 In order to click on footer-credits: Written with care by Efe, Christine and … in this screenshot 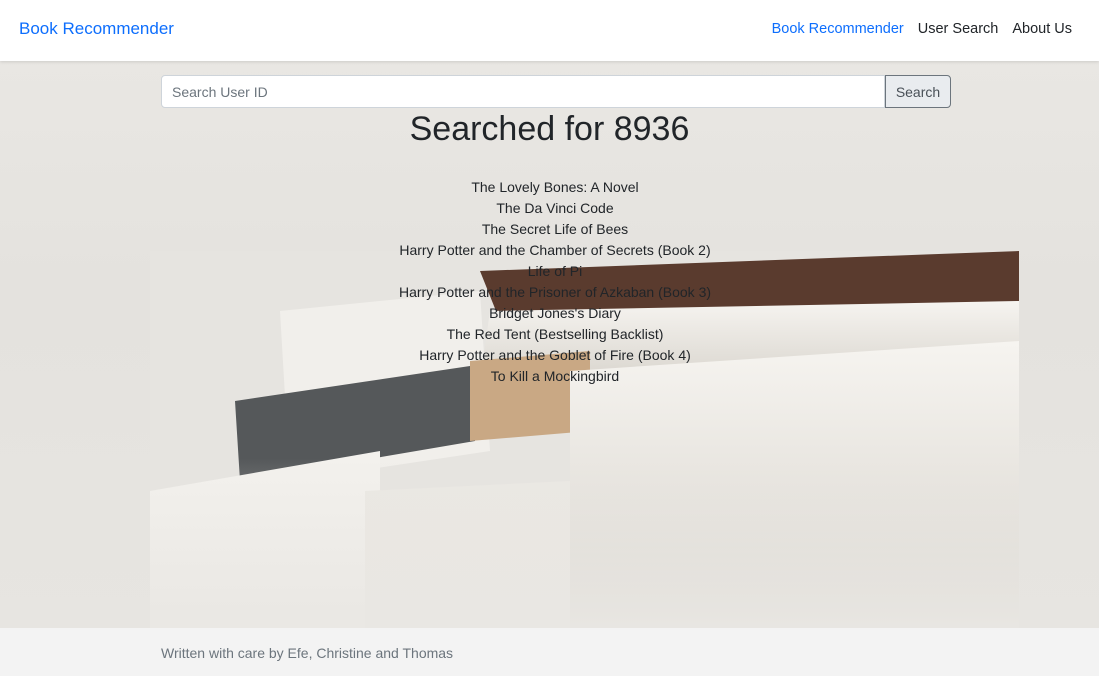, I will do `click(307, 653)`.